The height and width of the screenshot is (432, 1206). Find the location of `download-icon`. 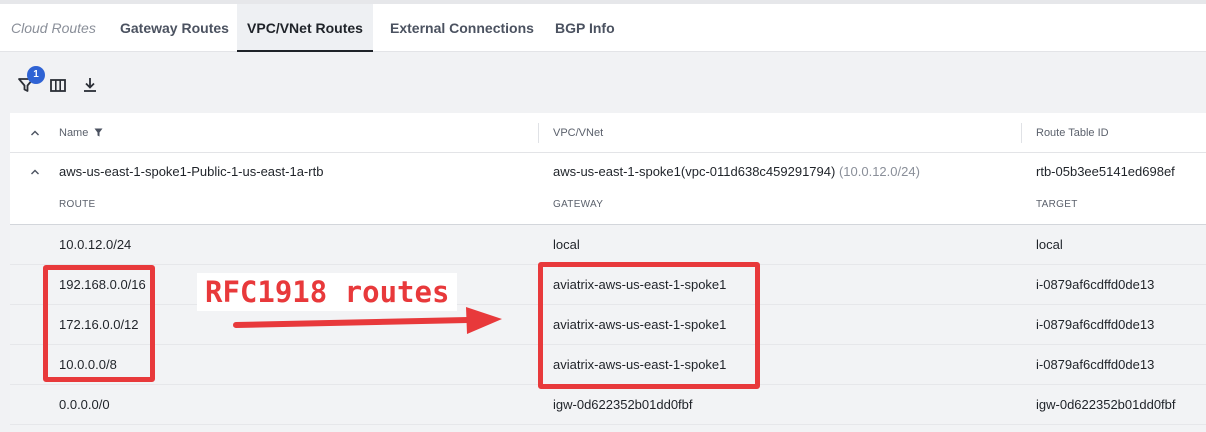

download-icon is located at coordinates (90, 85).